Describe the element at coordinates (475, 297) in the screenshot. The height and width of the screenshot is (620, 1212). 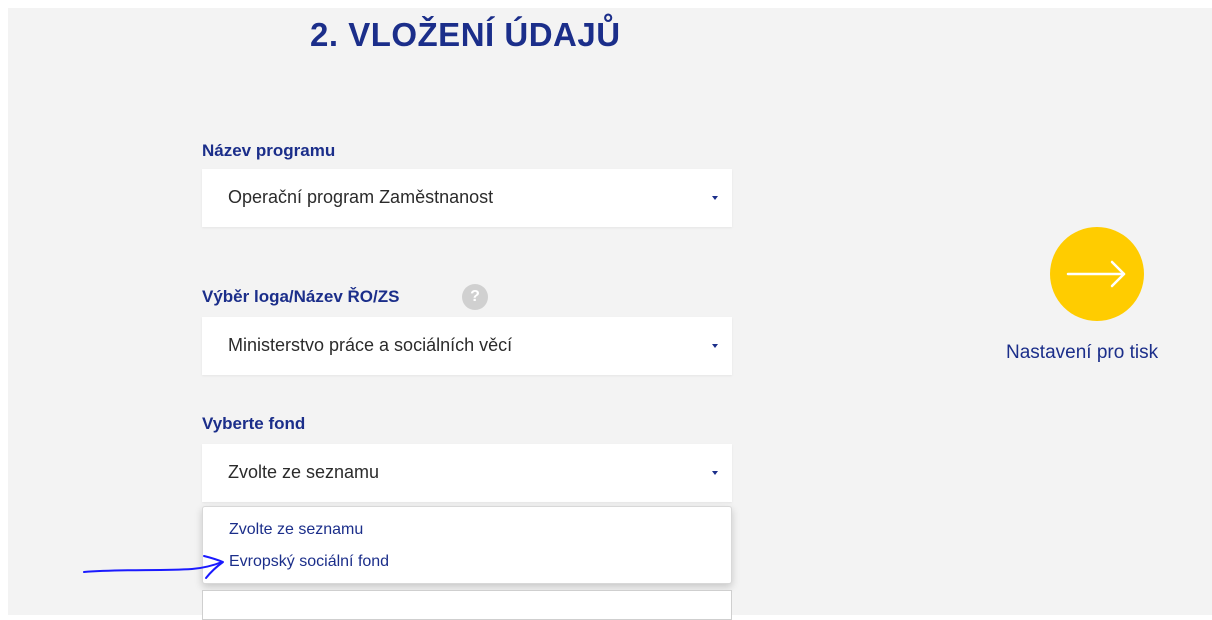
I see `help-icon: ?` at that location.